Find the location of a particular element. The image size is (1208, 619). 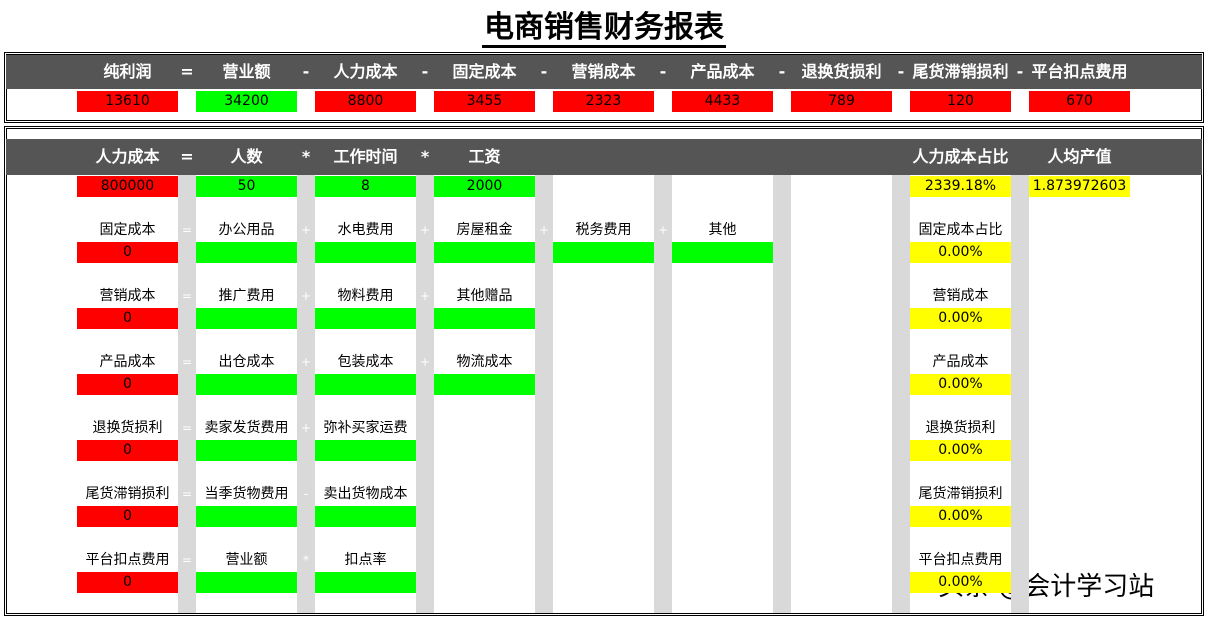

row-item-label: 税务费用 is located at coordinates (603, 230).